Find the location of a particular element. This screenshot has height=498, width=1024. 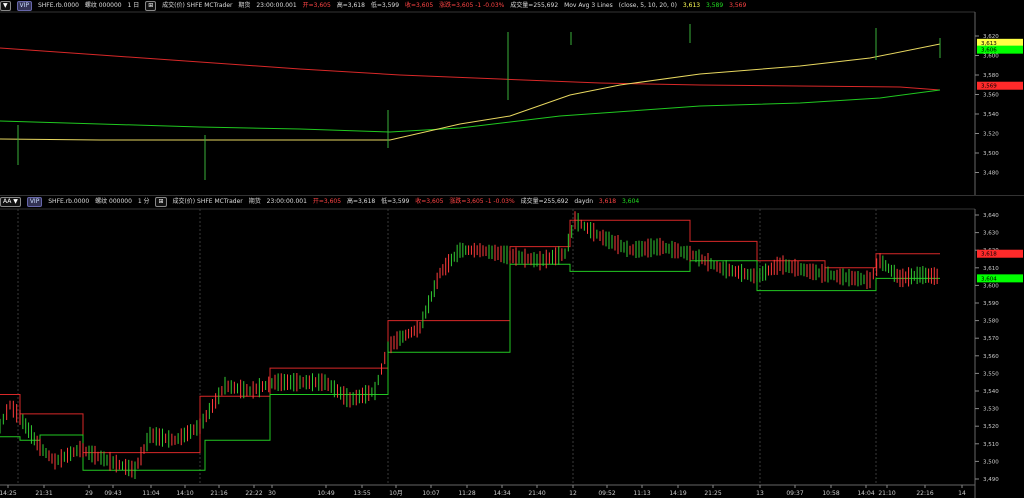

price-tick-label: 3,530 is located at coordinates (991, 410).